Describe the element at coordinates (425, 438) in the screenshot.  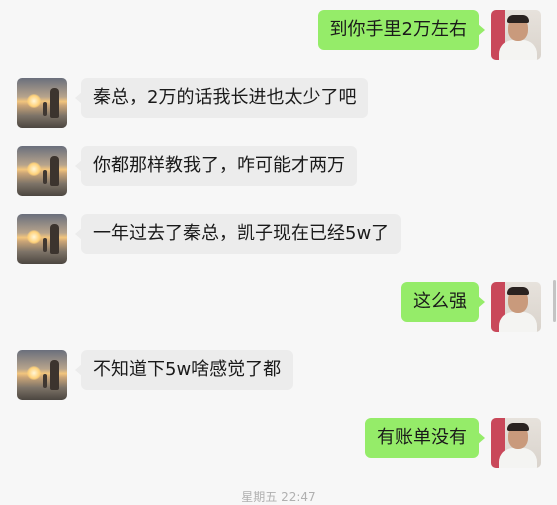
I see `sent-message-bubble: 有账单没有` at that location.